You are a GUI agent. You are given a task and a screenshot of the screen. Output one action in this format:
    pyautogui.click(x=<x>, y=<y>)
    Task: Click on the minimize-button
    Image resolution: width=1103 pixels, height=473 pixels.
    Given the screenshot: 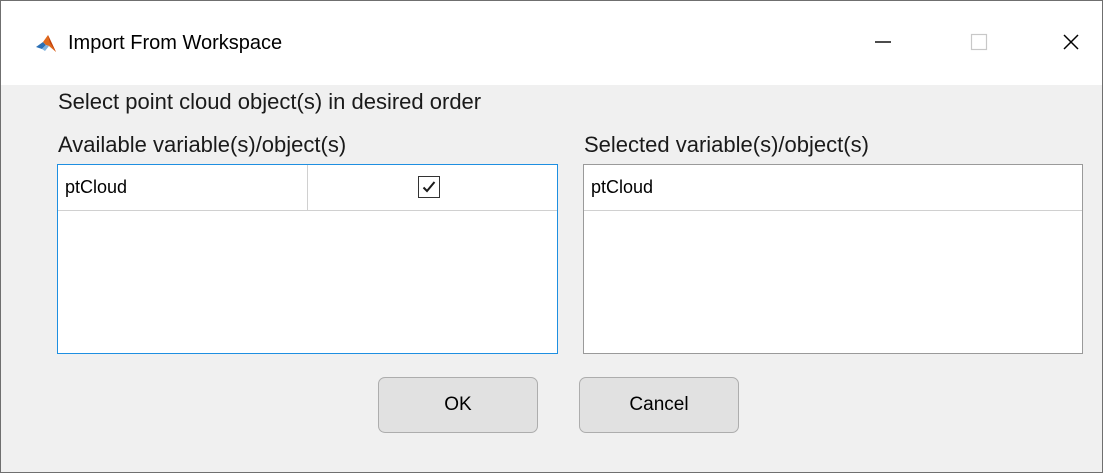 What is the action you would take?
    pyautogui.click(x=883, y=44)
    